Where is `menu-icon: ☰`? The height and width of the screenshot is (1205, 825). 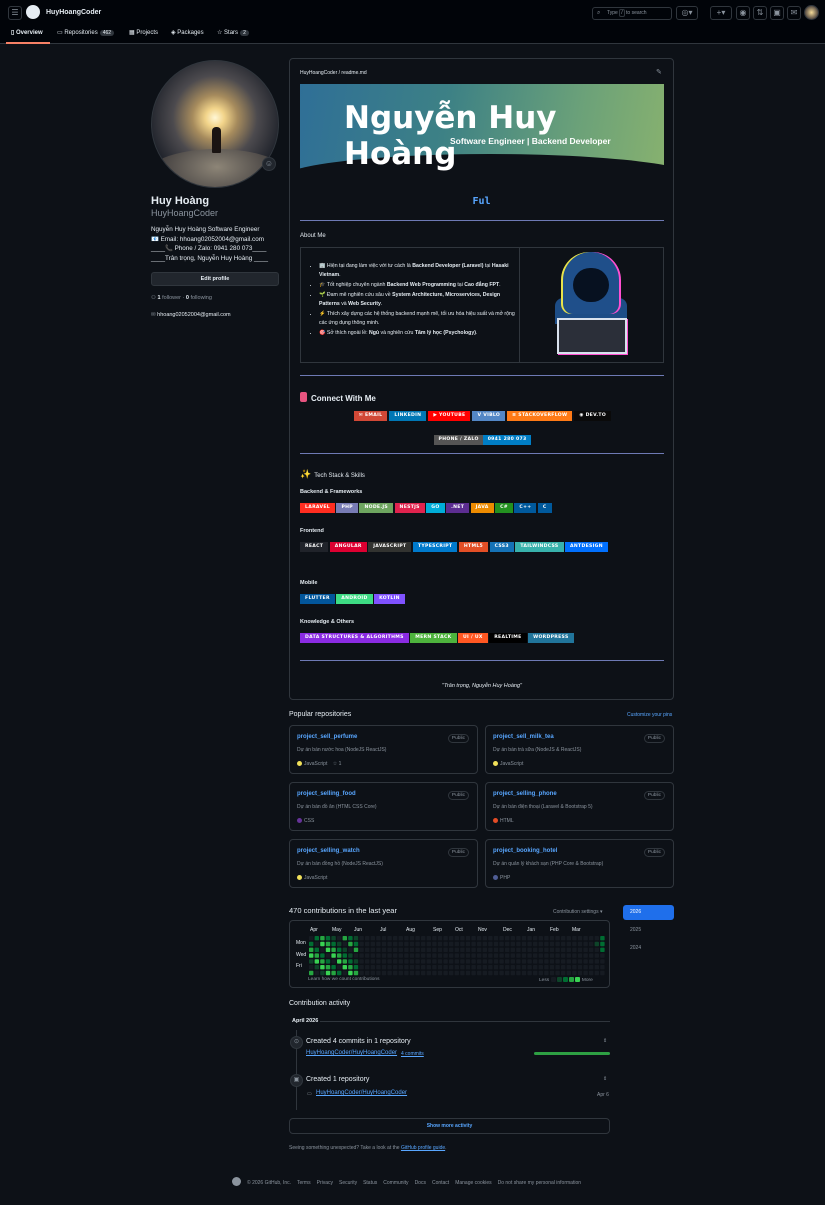
menu-icon: ☰ is located at coordinates (15, 13).